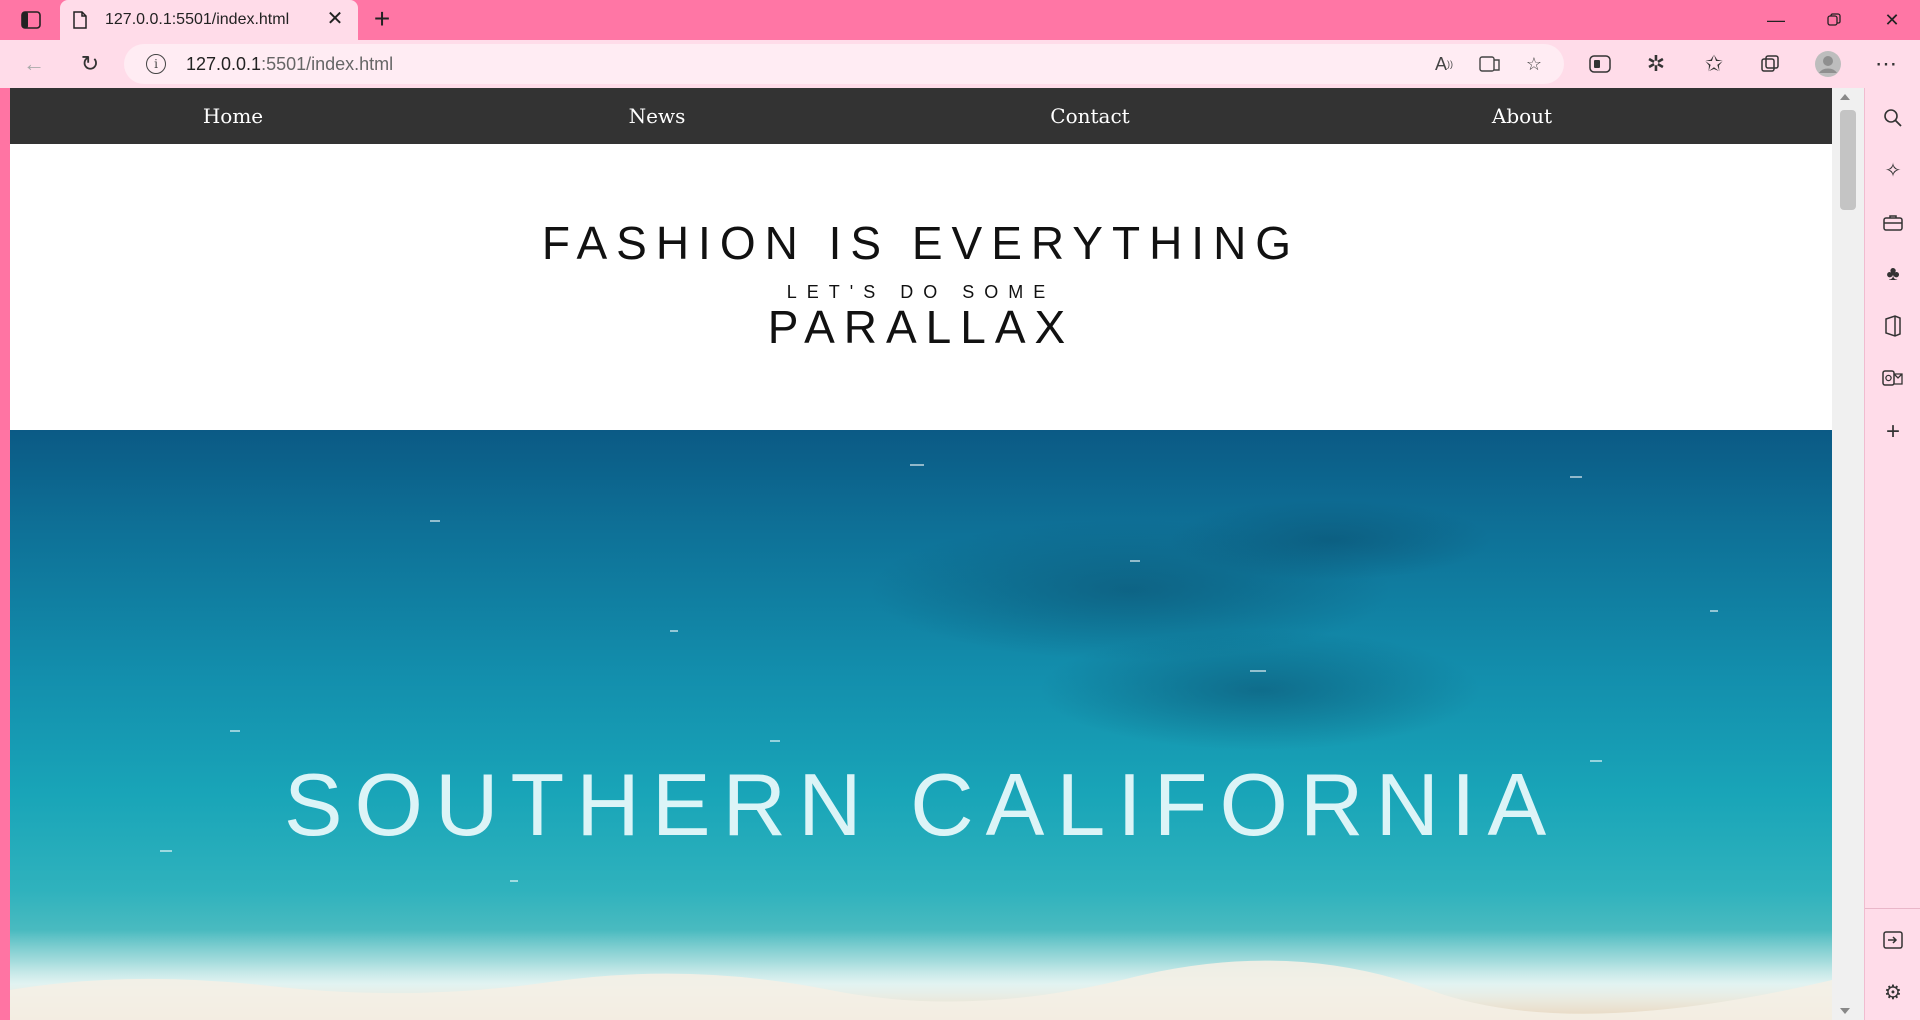 The width and height of the screenshot is (1920, 1020). I want to click on scroll-down-arrow-icon, so click(1845, 1011).